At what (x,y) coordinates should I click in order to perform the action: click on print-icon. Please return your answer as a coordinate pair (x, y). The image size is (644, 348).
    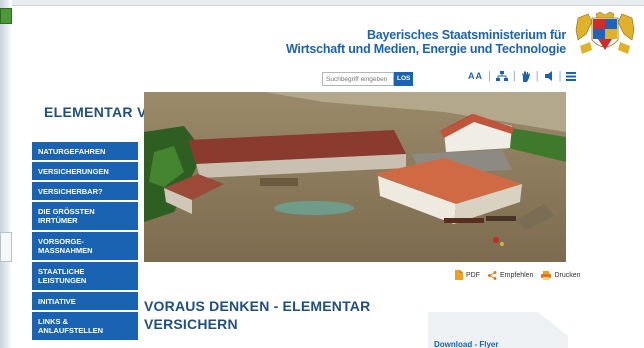
    Looking at the image, I should click on (546, 275).